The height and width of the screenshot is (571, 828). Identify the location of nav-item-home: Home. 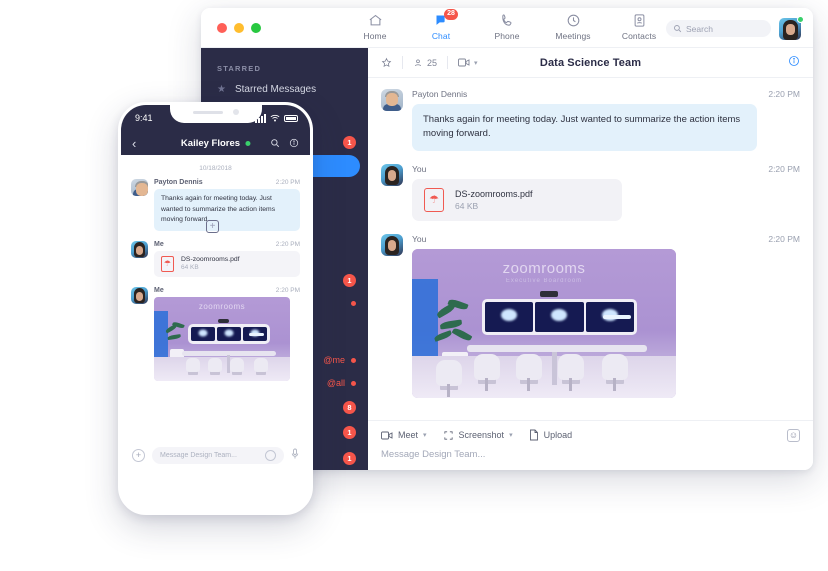
(375, 26).